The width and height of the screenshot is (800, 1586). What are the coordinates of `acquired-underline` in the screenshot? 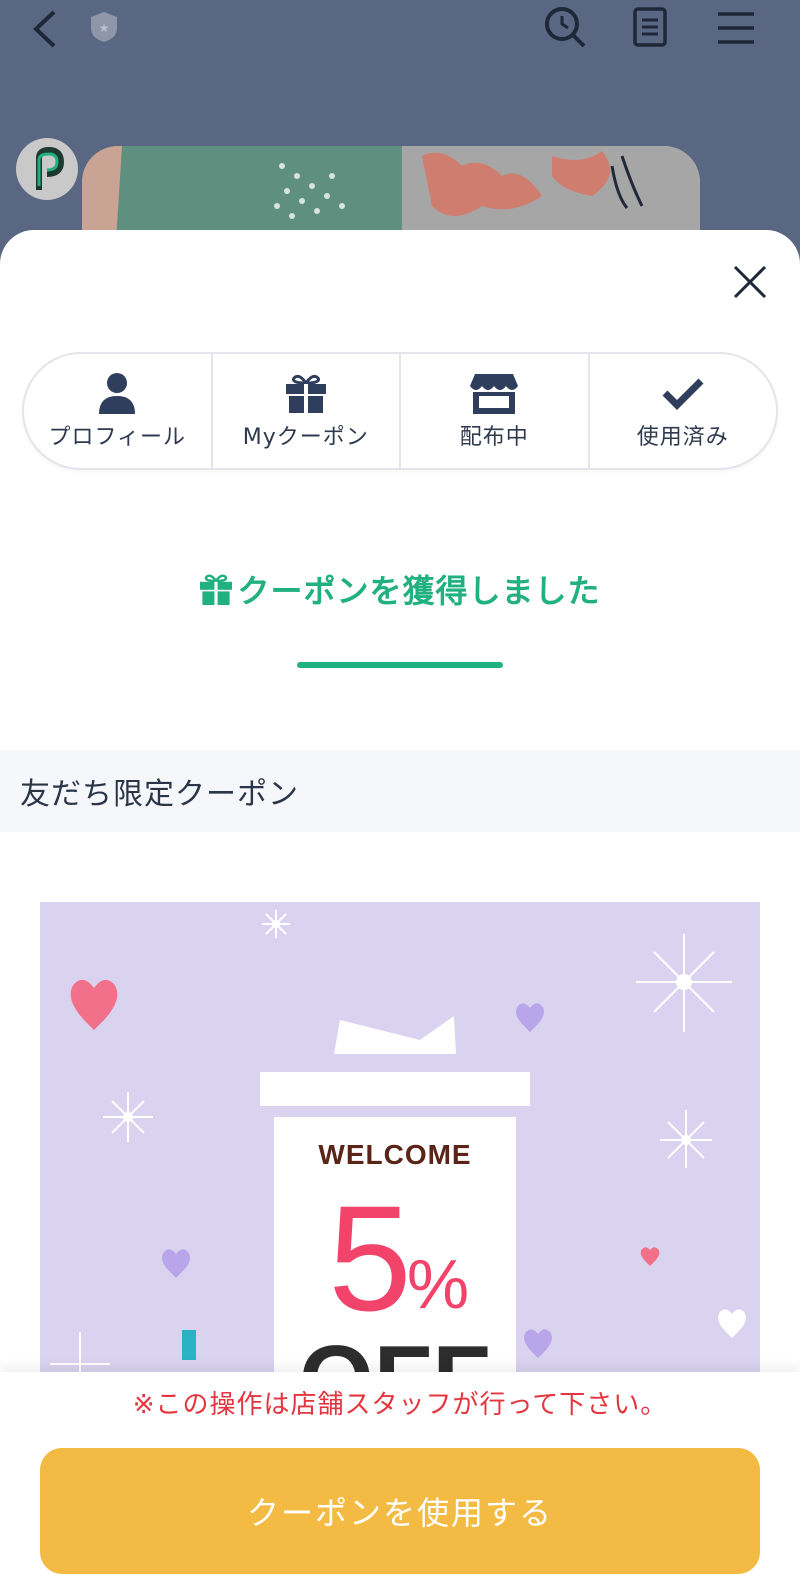 It's located at (400, 665).